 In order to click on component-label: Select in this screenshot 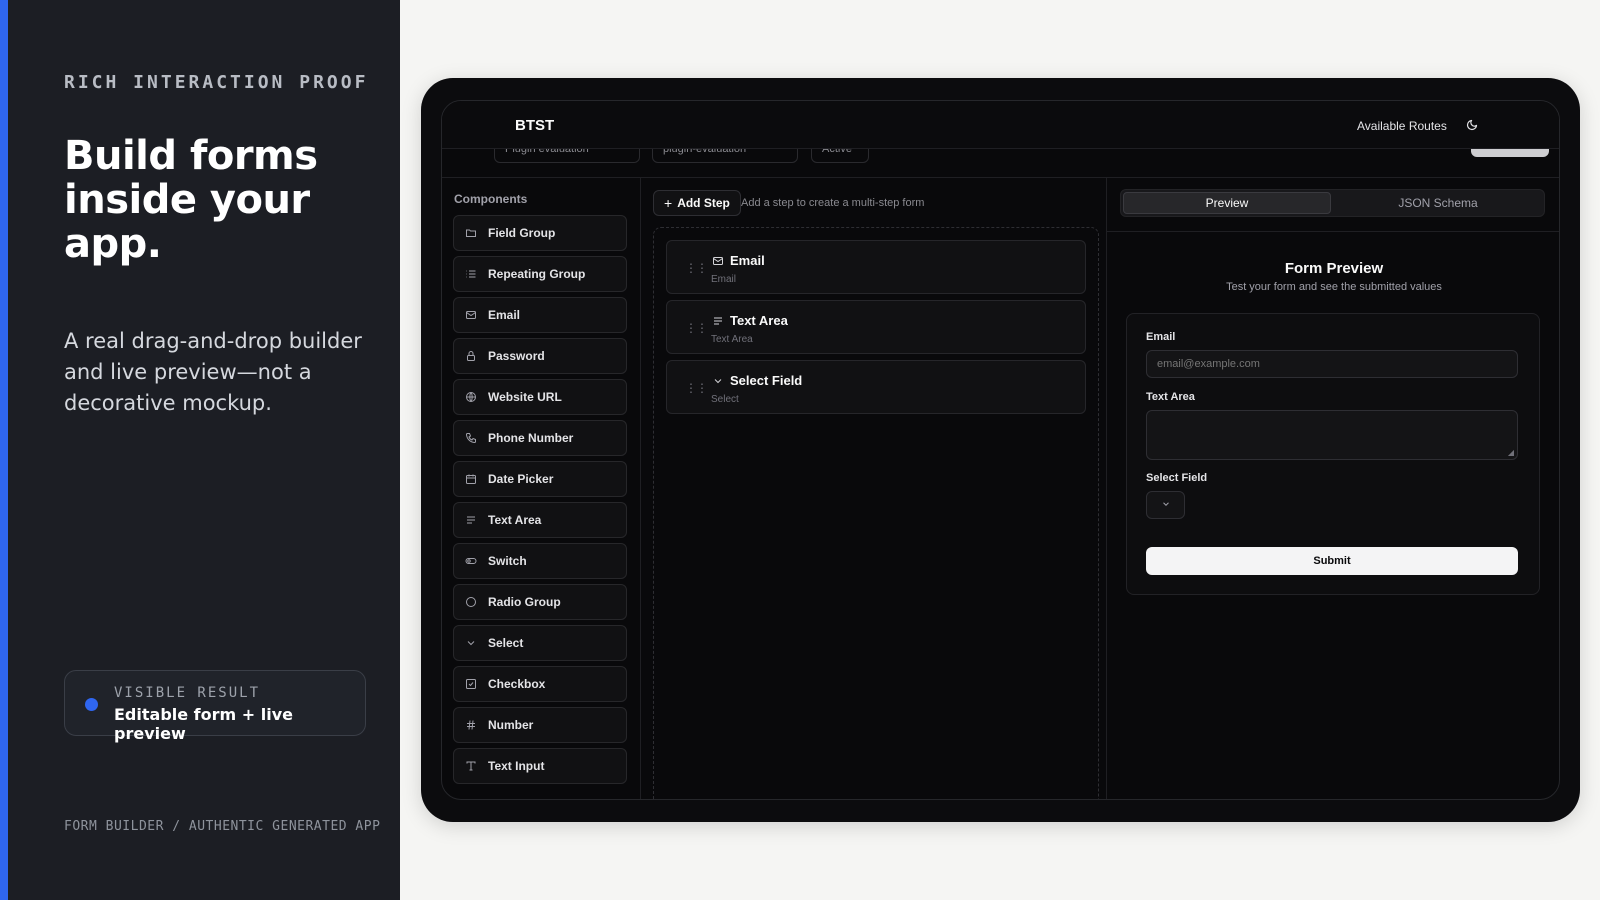, I will do `click(506, 643)`.